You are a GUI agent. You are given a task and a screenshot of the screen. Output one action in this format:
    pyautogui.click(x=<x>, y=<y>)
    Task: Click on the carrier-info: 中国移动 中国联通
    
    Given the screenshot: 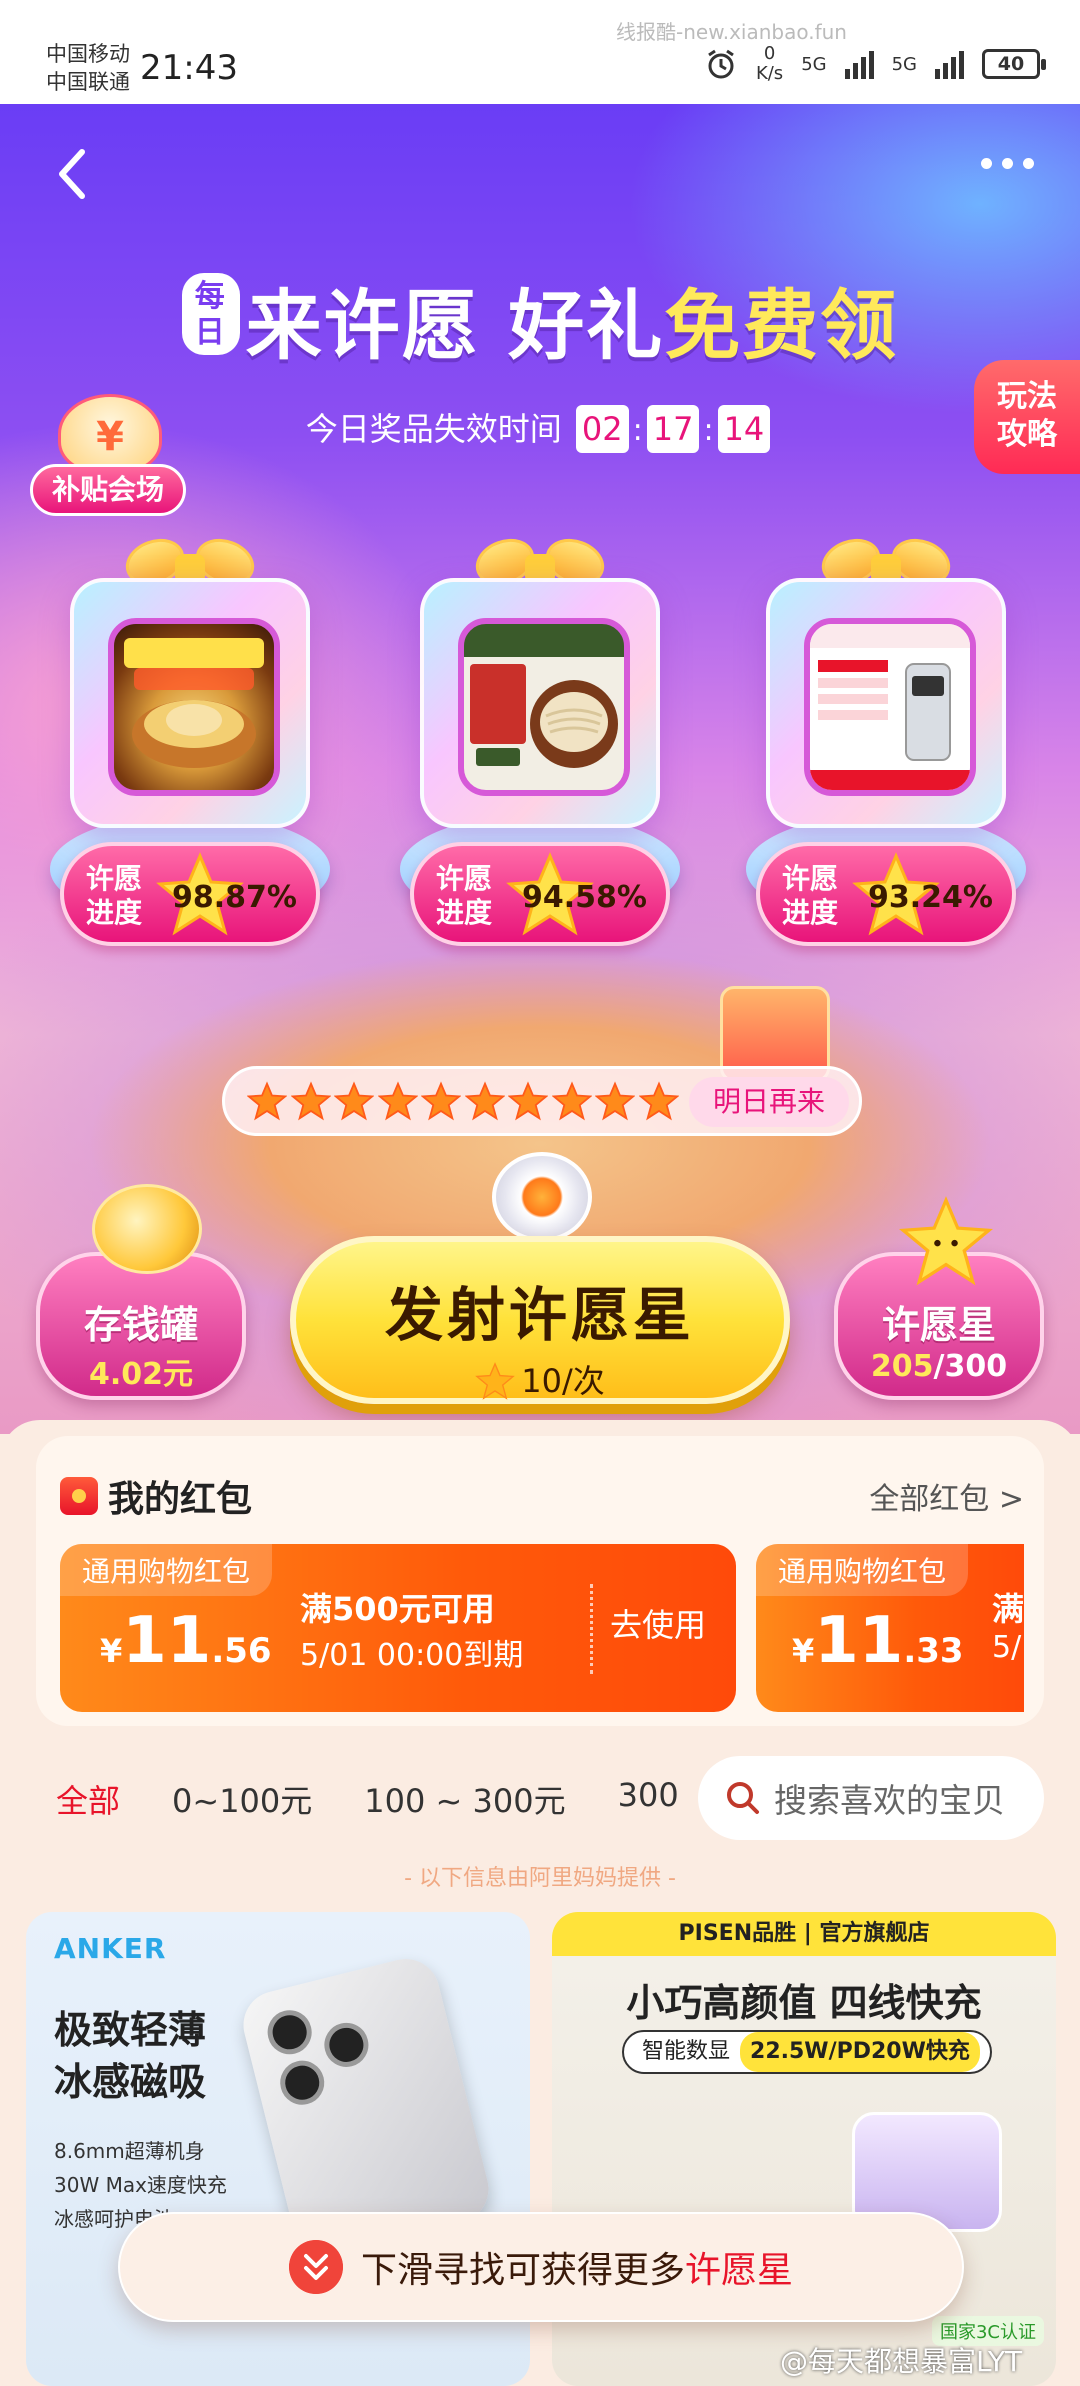 What is the action you would take?
    pyautogui.click(x=88, y=68)
    